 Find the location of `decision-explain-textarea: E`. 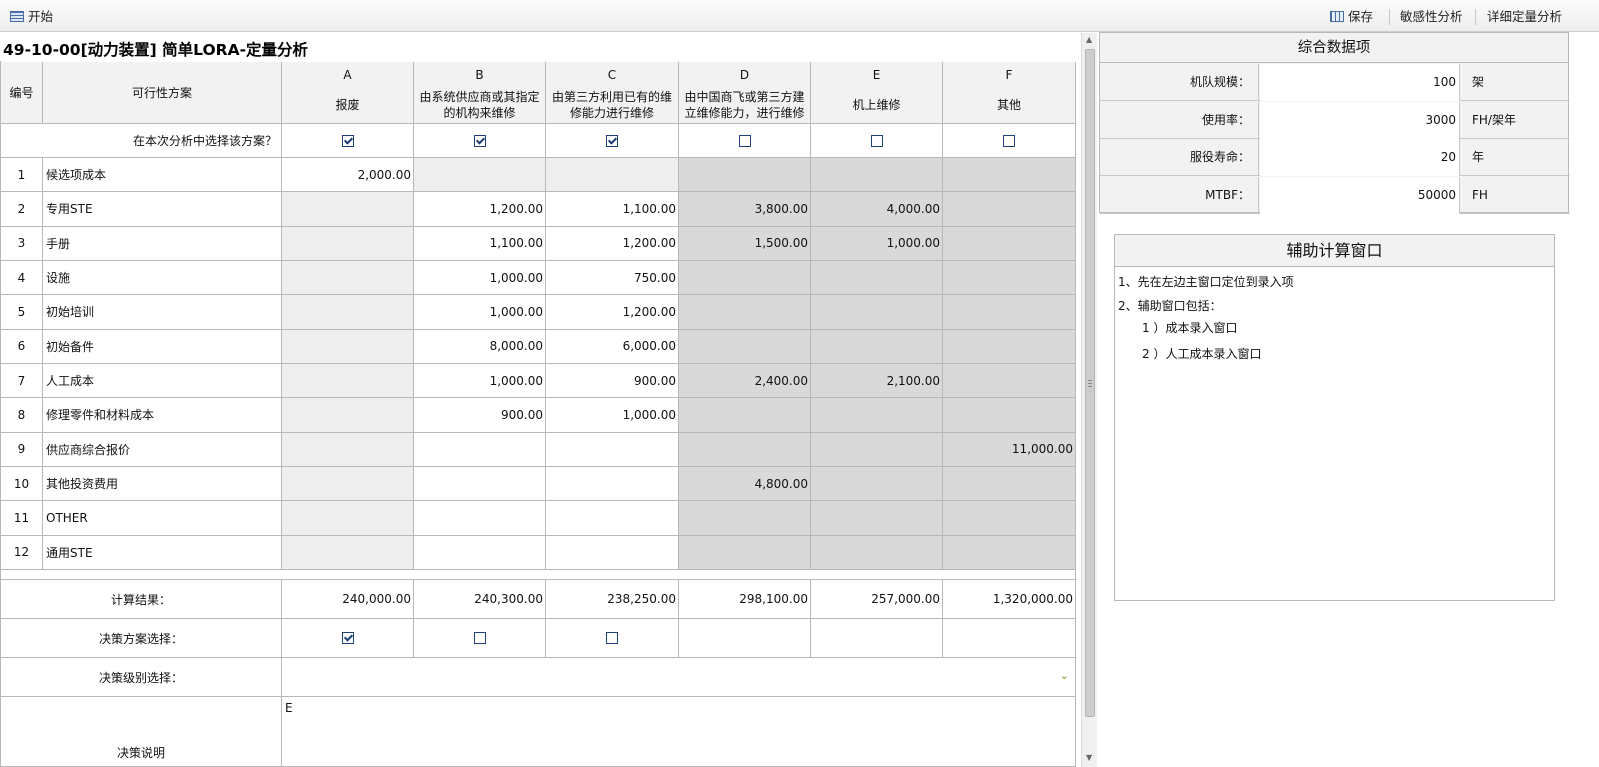

decision-explain-textarea: E is located at coordinates (679, 732).